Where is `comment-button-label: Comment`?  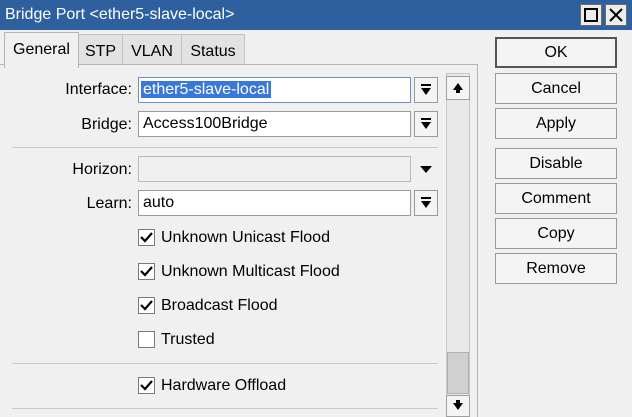 comment-button-label: Comment is located at coordinates (556, 198).